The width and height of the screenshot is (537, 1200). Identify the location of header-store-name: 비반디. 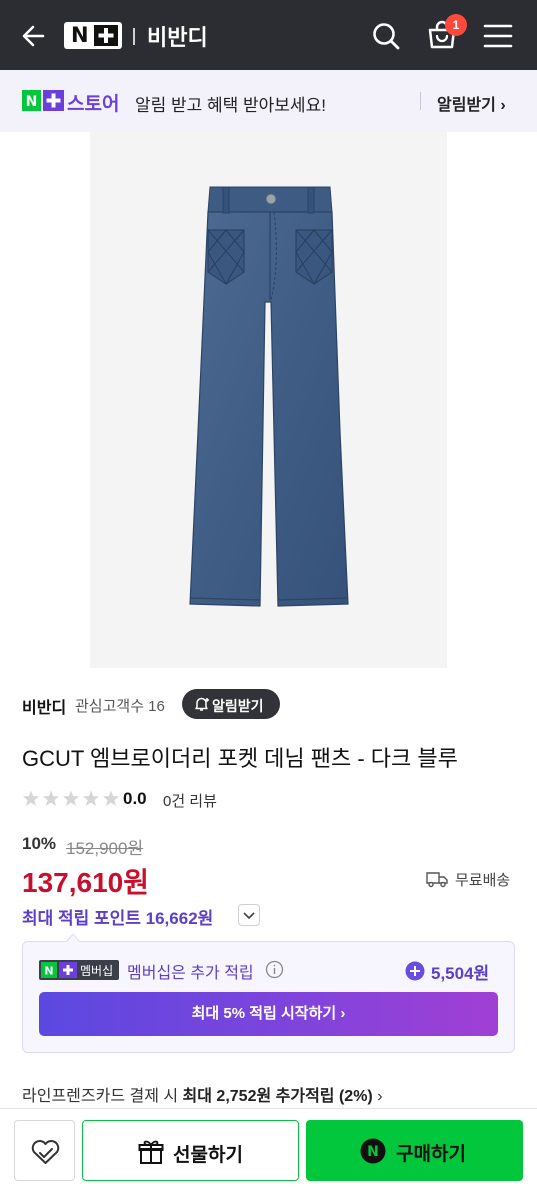
(177, 36).